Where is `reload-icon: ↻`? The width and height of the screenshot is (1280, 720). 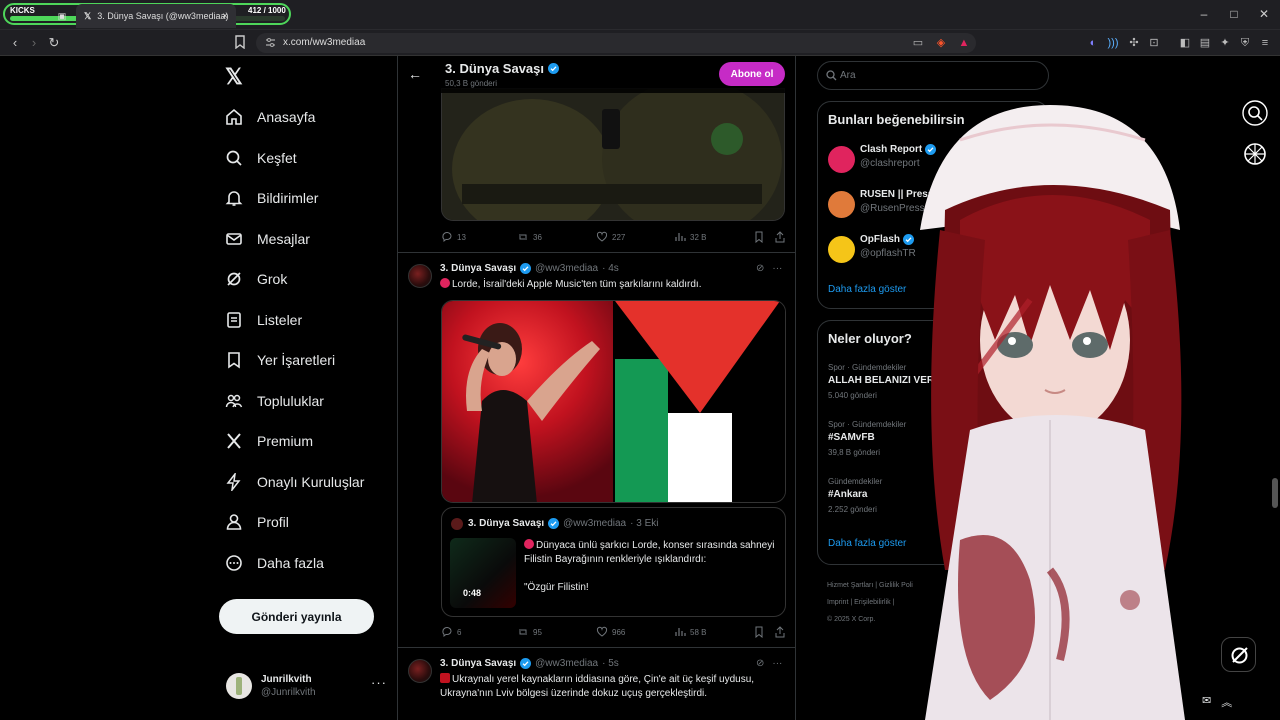 reload-icon: ↻ is located at coordinates (54, 43).